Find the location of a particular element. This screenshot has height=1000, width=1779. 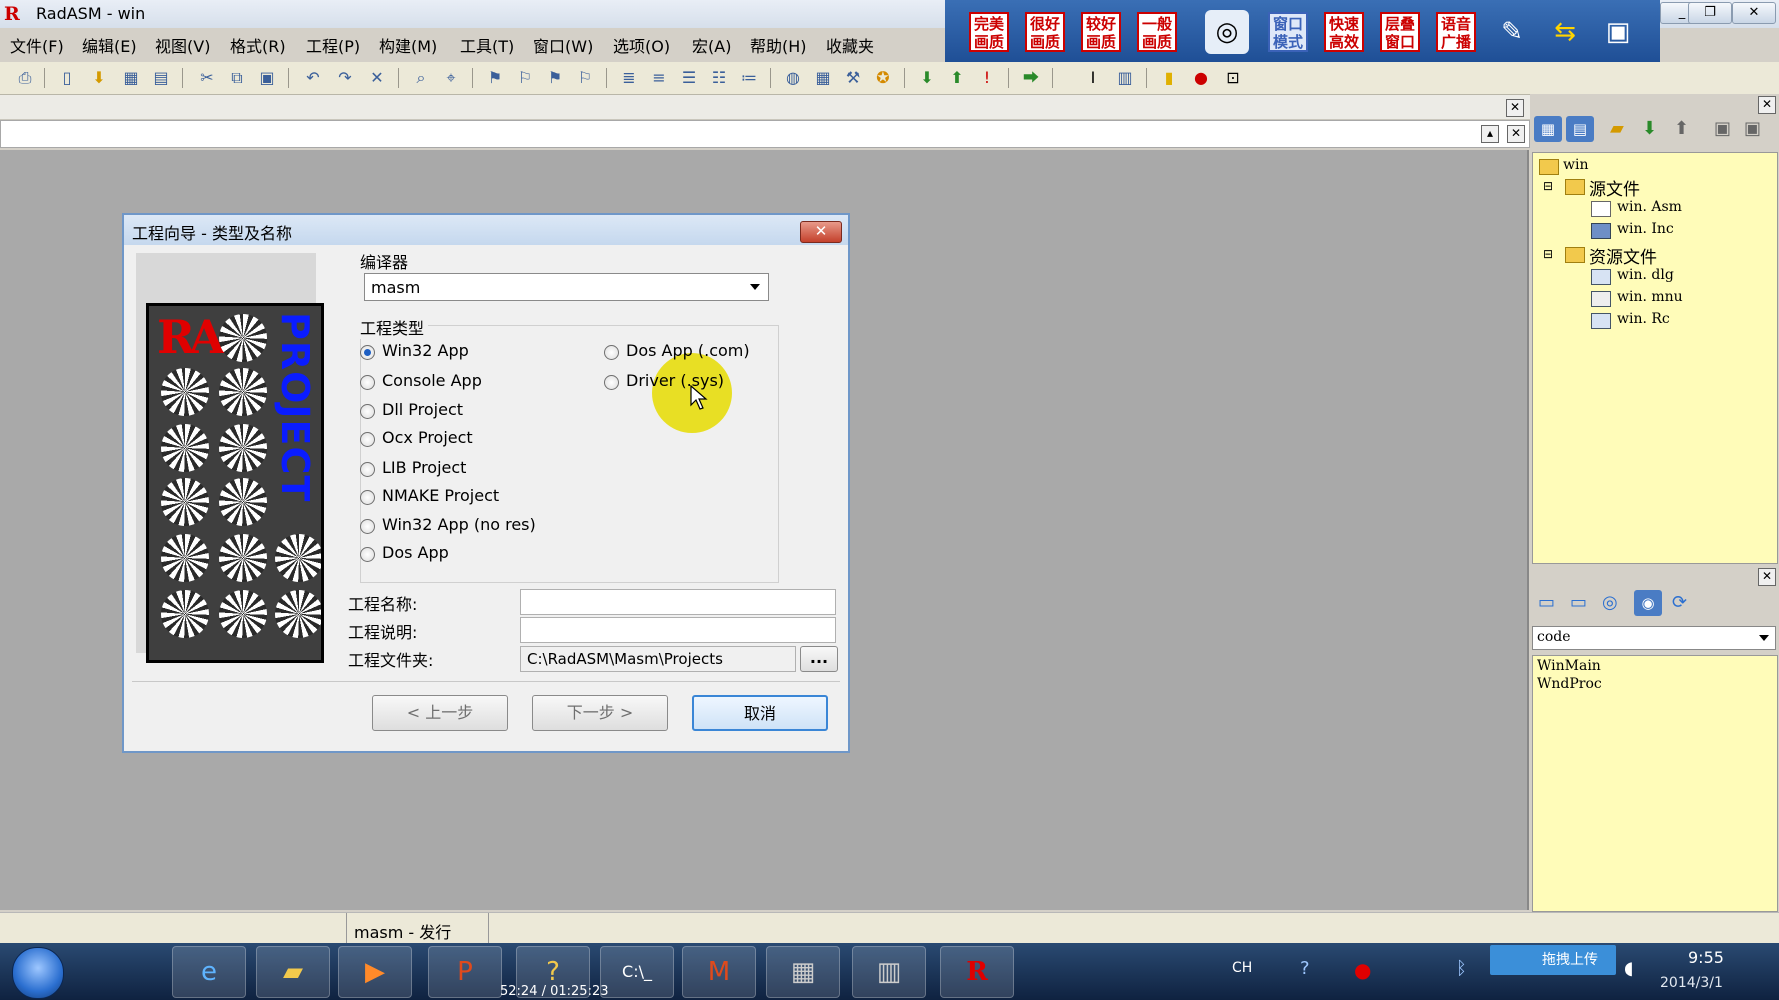

find-icon: ⌕ is located at coordinates (421, 78).